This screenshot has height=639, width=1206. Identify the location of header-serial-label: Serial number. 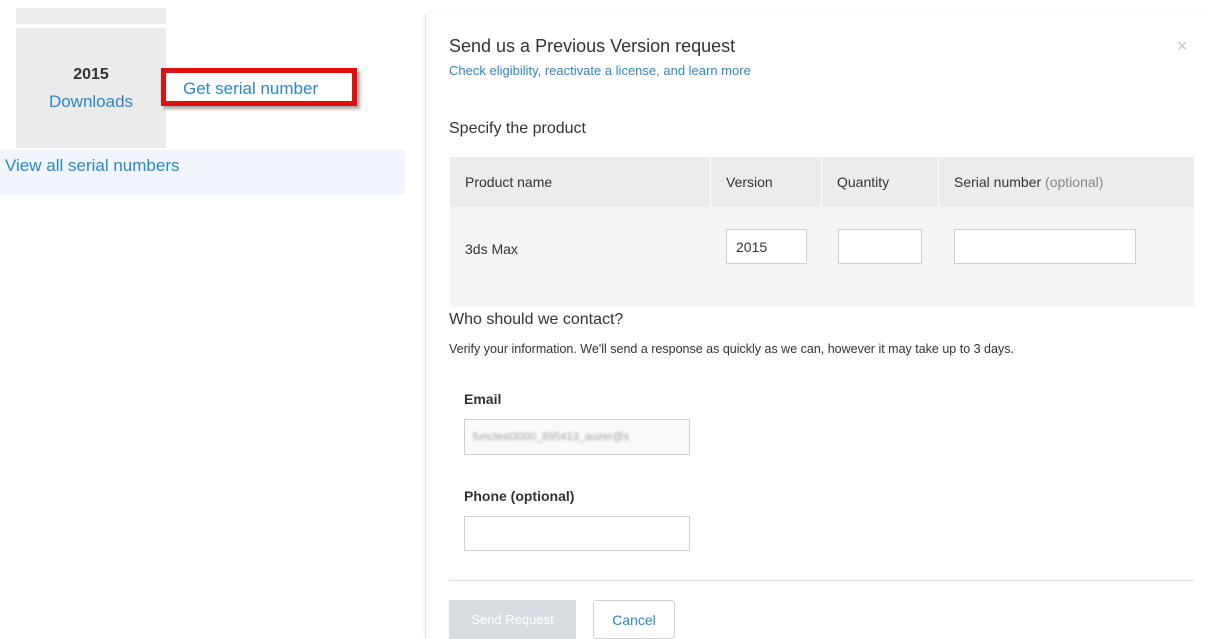
(998, 182).